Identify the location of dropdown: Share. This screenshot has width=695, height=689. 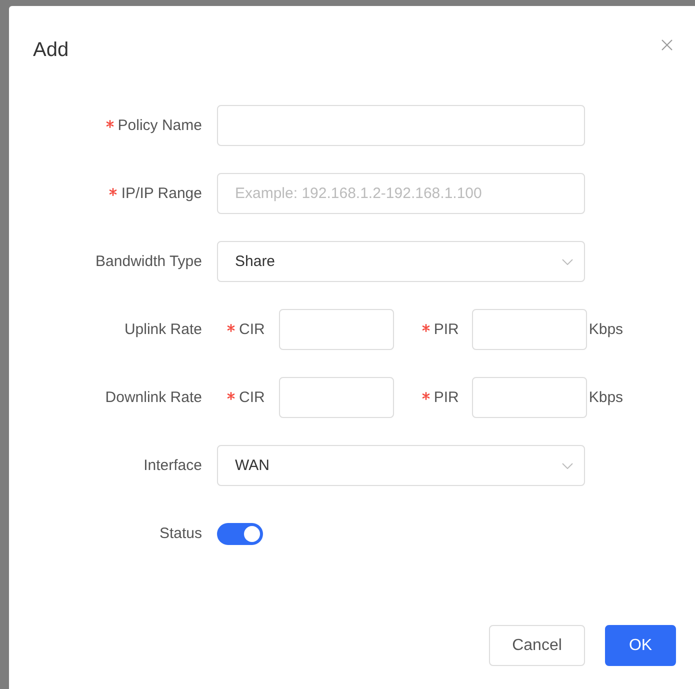
(401, 261).